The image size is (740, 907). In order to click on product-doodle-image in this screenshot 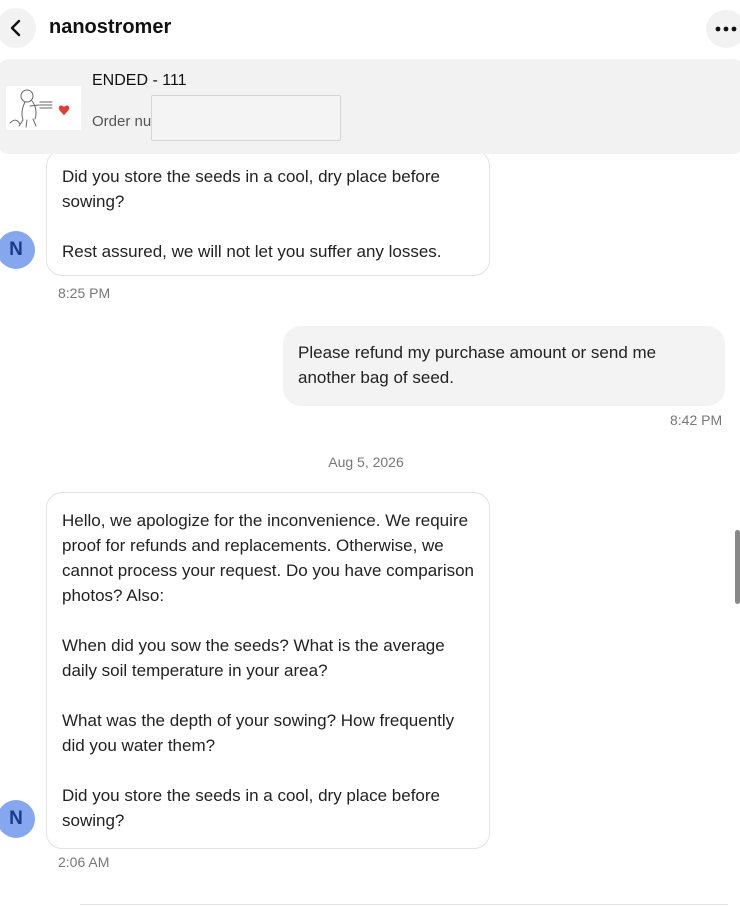, I will do `click(39, 108)`.